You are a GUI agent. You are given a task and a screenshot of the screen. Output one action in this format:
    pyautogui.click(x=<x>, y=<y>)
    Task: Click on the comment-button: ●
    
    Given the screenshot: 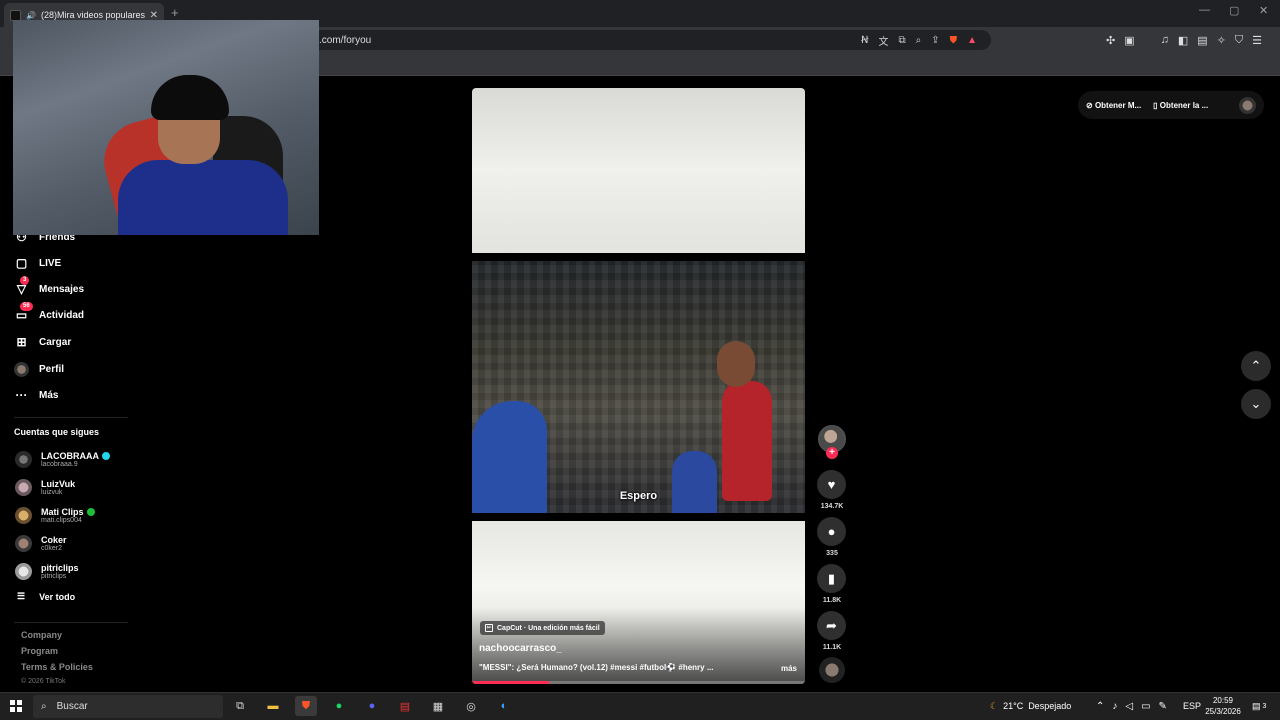 What is the action you would take?
    pyautogui.click(x=831, y=531)
    